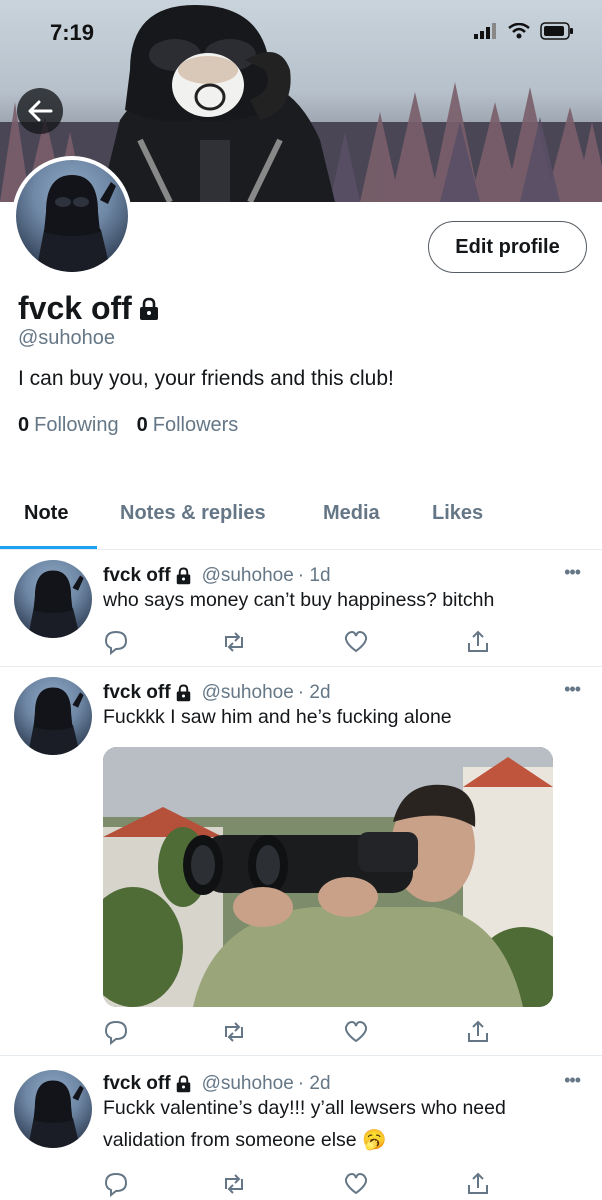 The width and height of the screenshot is (602, 1200). What do you see at coordinates (277, 717) in the screenshot?
I see `note-text: Fuckkk I saw him and he’s fucking alone` at bounding box center [277, 717].